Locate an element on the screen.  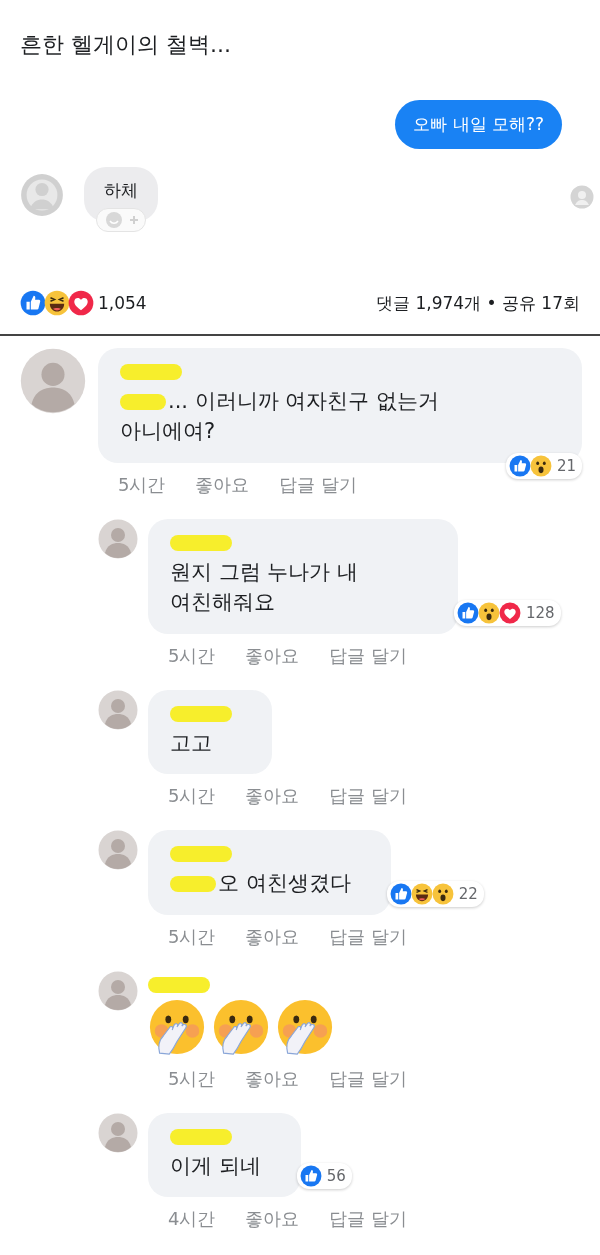
comment-text: 고고 is located at coordinates (191, 743).